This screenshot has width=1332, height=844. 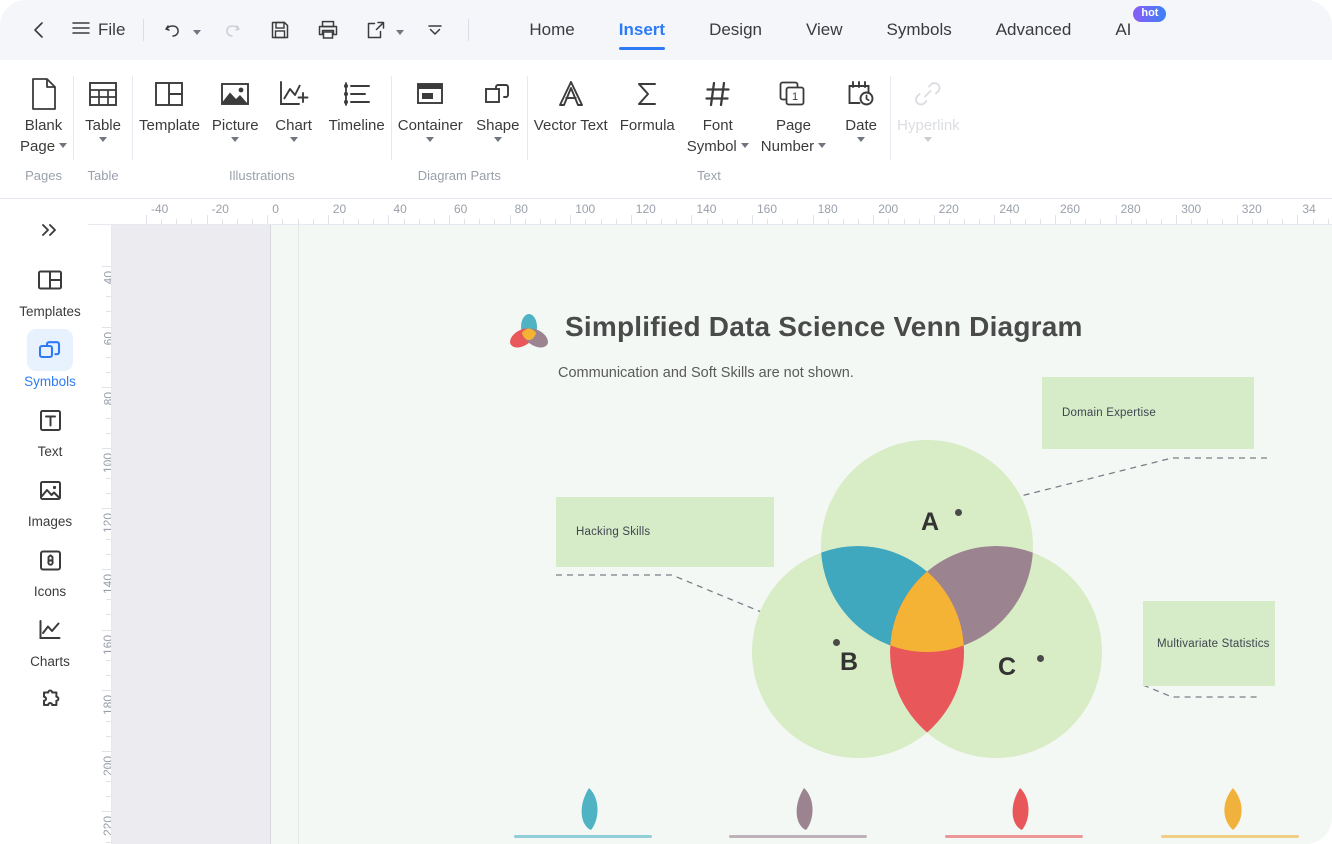 What do you see at coordinates (294, 106) in the screenshot?
I see `ribbon-button-chart: Chart` at bounding box center [294, 106].